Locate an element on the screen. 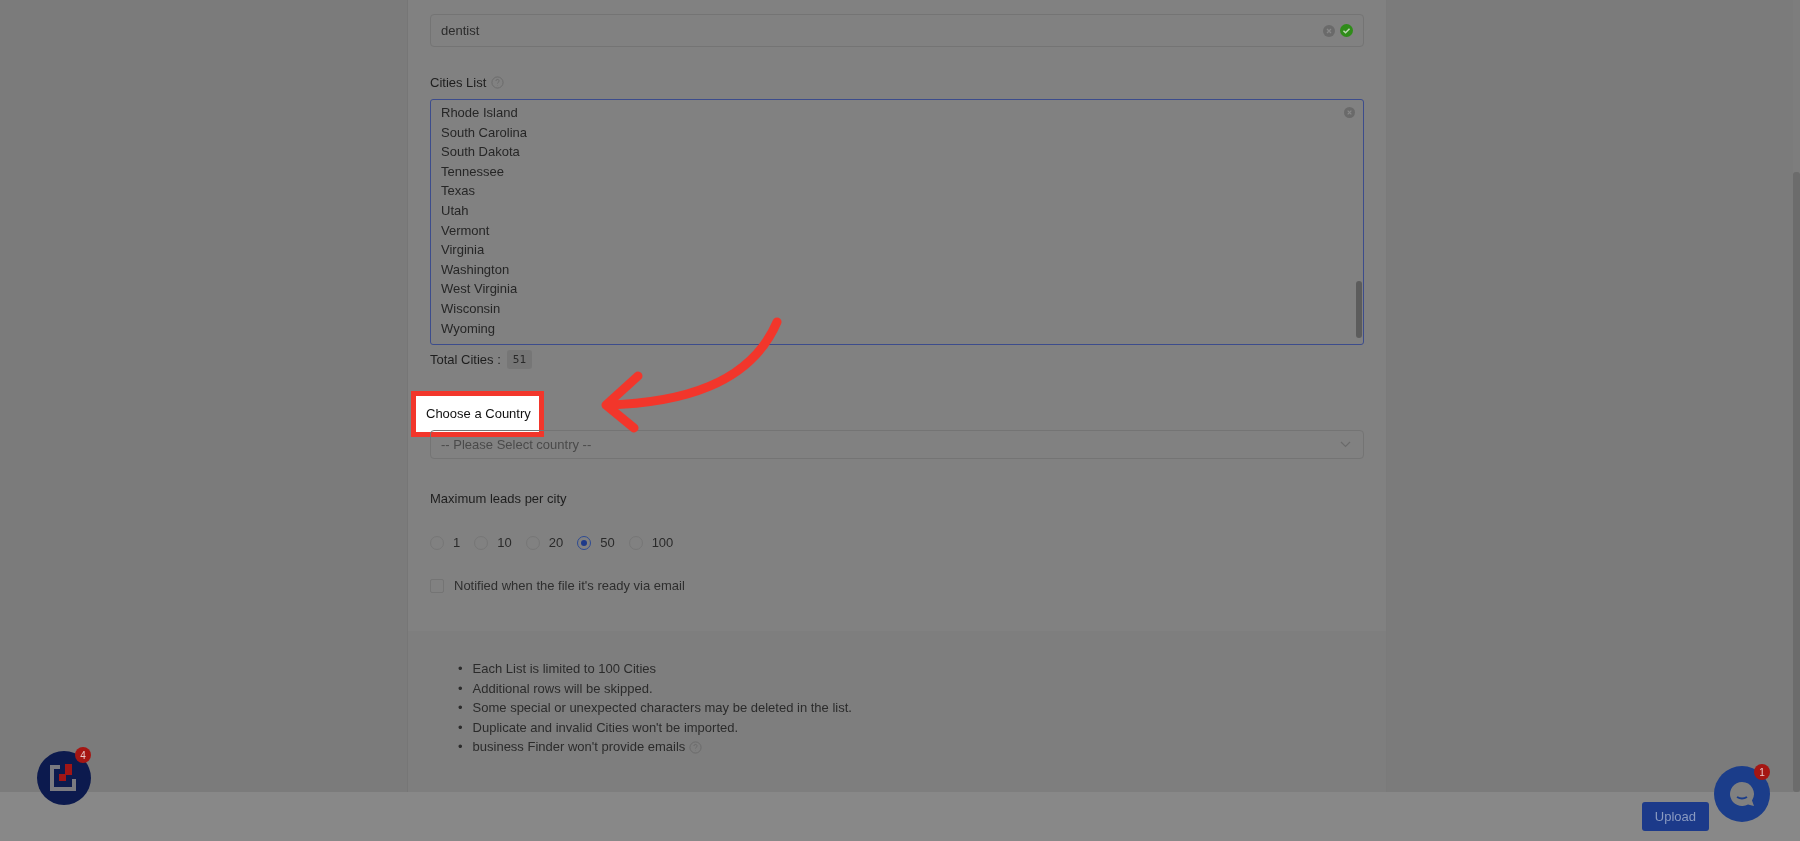 This screenshot has width=1800, height=841. chat-launcher: 1 is located at coordinates (1742, 794).